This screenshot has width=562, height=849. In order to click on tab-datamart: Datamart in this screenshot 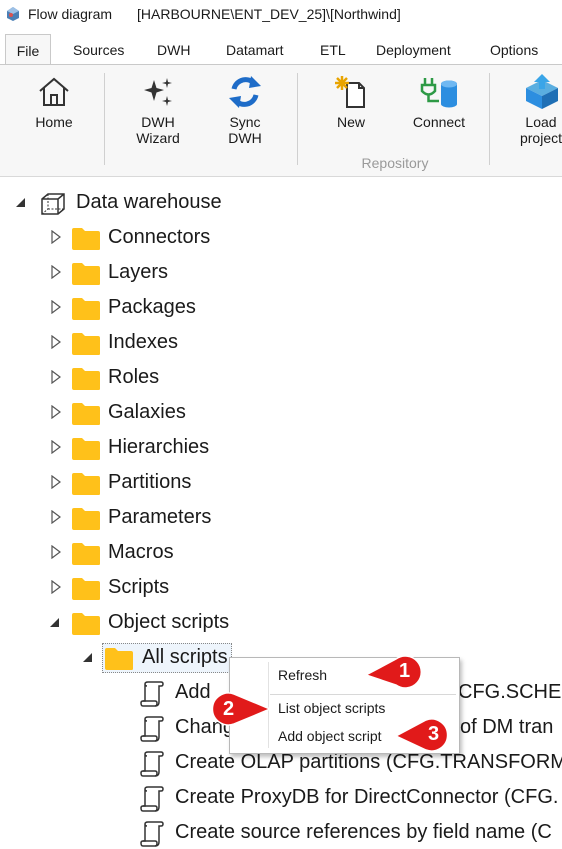, I will do `click(255, 50)`.